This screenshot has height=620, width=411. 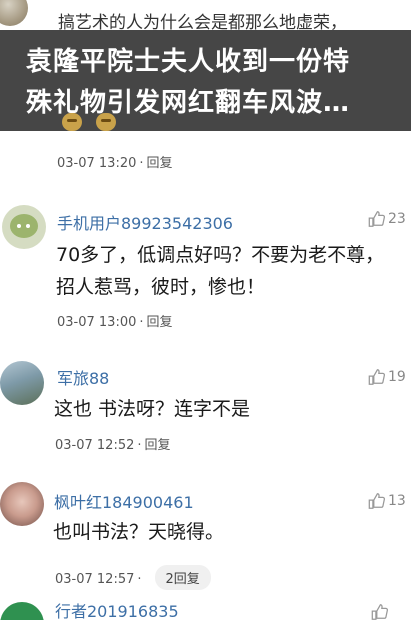 I want to click on username: 军旅88, so click(x=83, y=377).